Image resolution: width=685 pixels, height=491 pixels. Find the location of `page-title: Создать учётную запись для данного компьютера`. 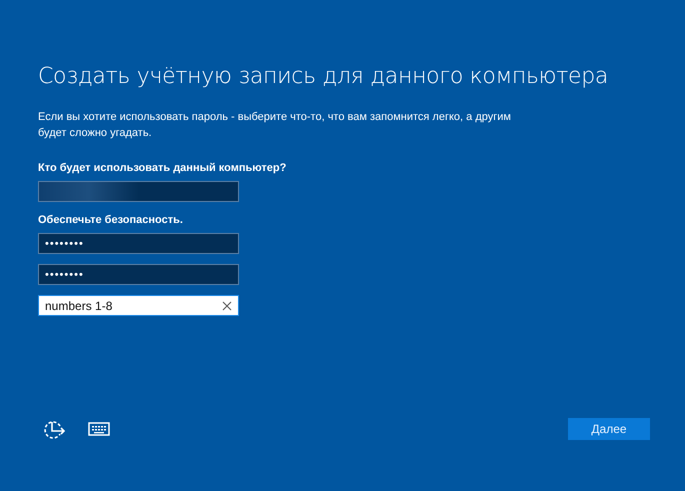

page-title: Создать учётную запись для данного компьютера is located at coordinates (324, 76).